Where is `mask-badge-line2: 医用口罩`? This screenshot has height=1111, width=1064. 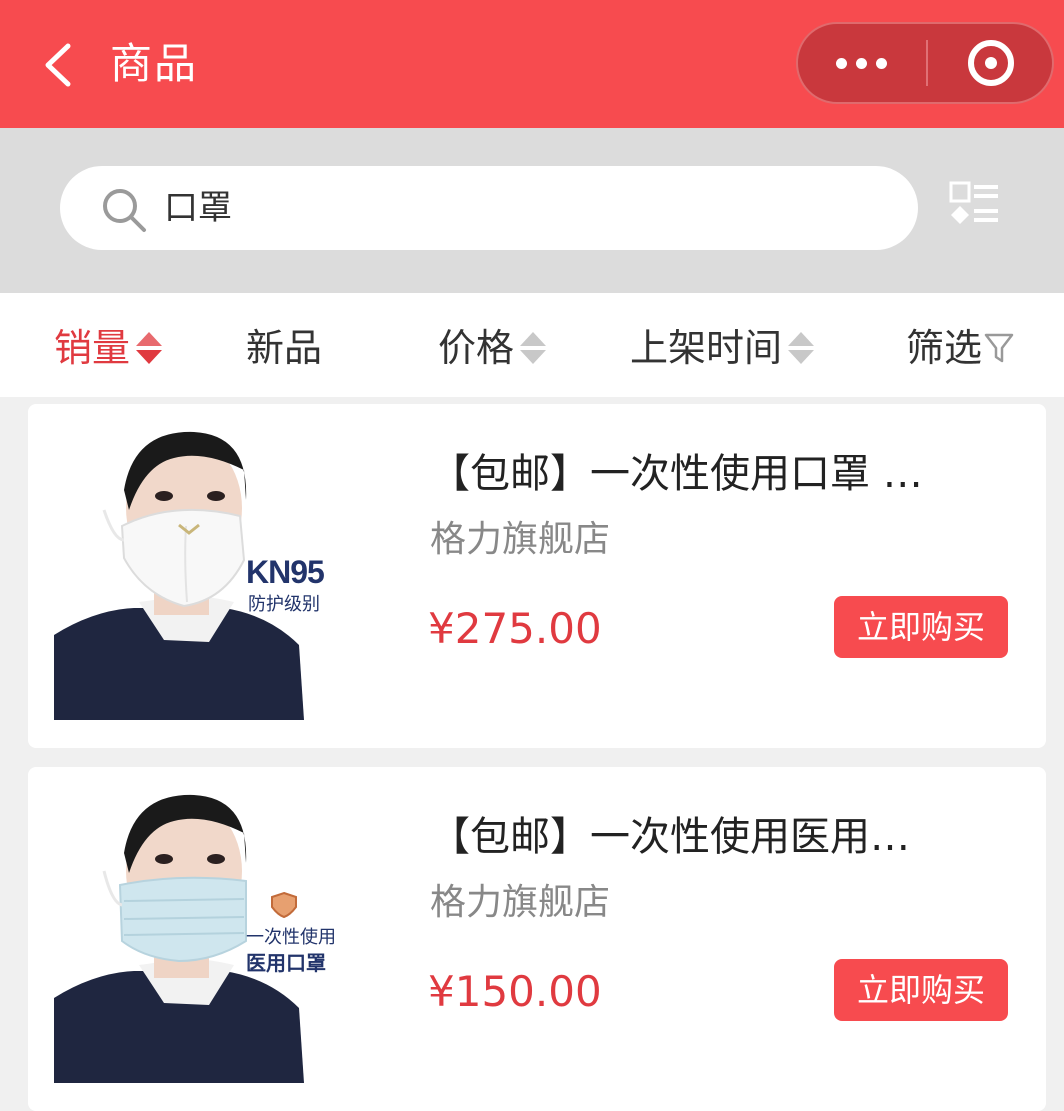 mask-badge-line2: 医用口罩 is located at coordinates (286, 964).